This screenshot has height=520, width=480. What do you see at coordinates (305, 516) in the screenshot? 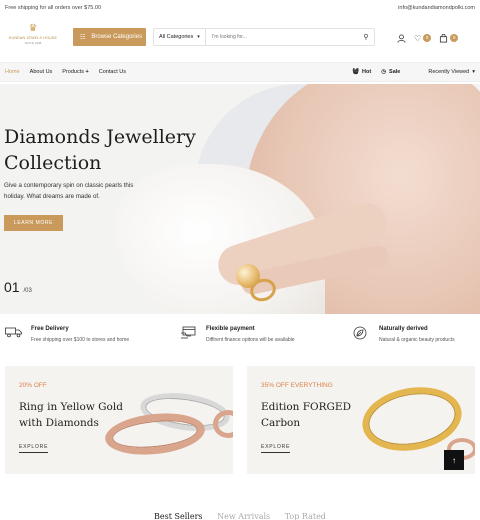
I see `tab-top-rated: Top Rated` at bounding box center [305, 516].